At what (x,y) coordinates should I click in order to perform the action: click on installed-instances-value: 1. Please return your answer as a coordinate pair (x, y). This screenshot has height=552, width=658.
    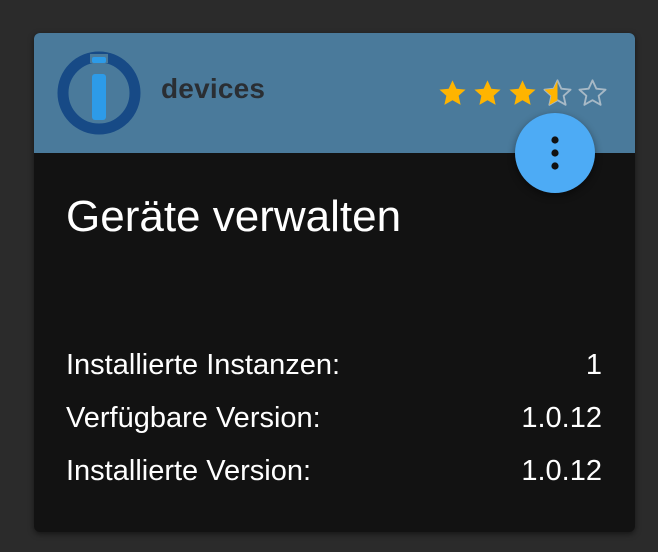
    Looking at the image, I should click on (593, 365).